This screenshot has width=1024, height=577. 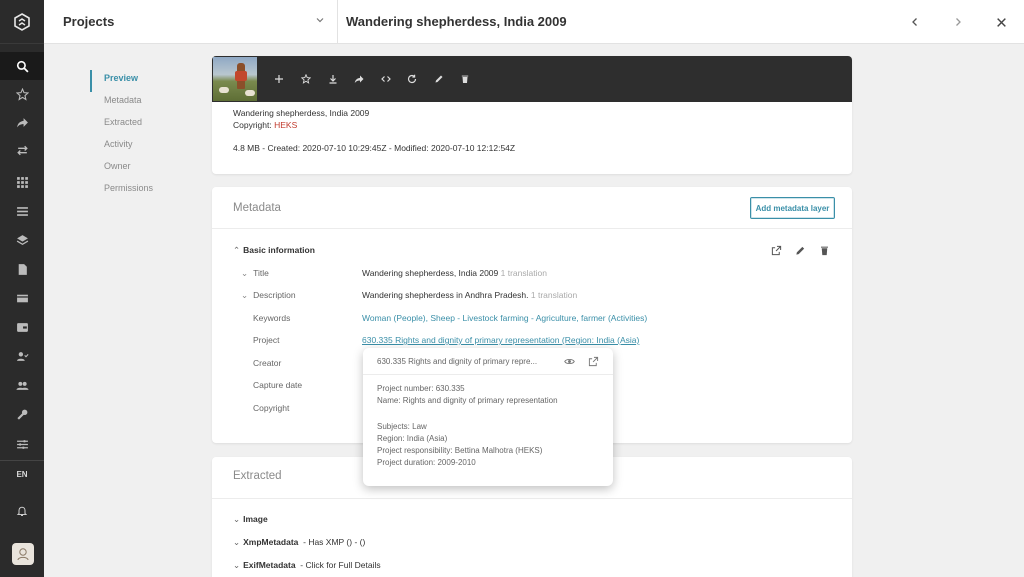 What do you see at coordinates (22, 356) in the screenshot?
I see `user-check-icon` at bounding box center [22, 356].